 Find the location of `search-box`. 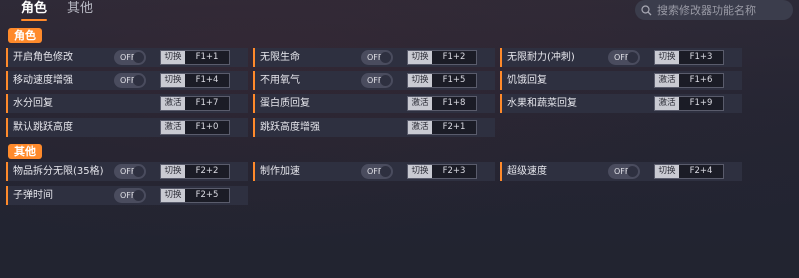

search-box is located at coordinates (714, 10).